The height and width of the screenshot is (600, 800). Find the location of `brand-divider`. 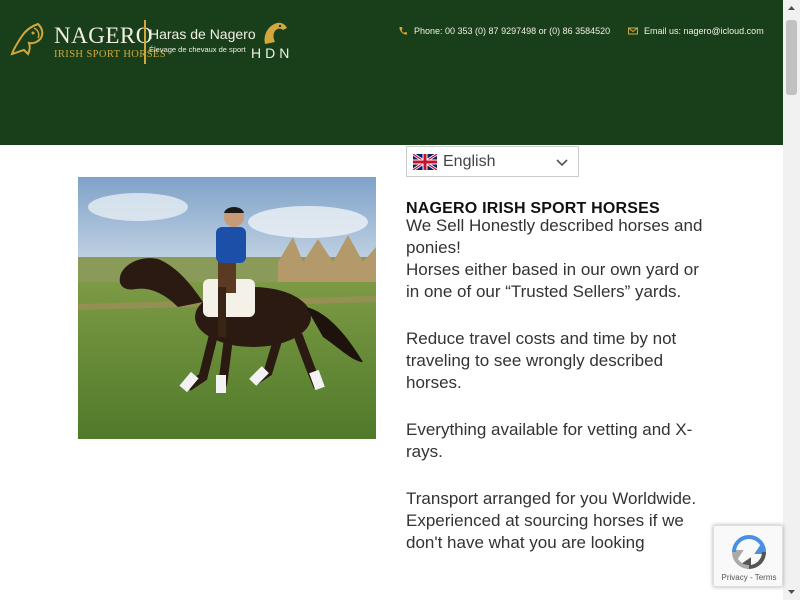

brand-divider is located at coordinates (145, 42).